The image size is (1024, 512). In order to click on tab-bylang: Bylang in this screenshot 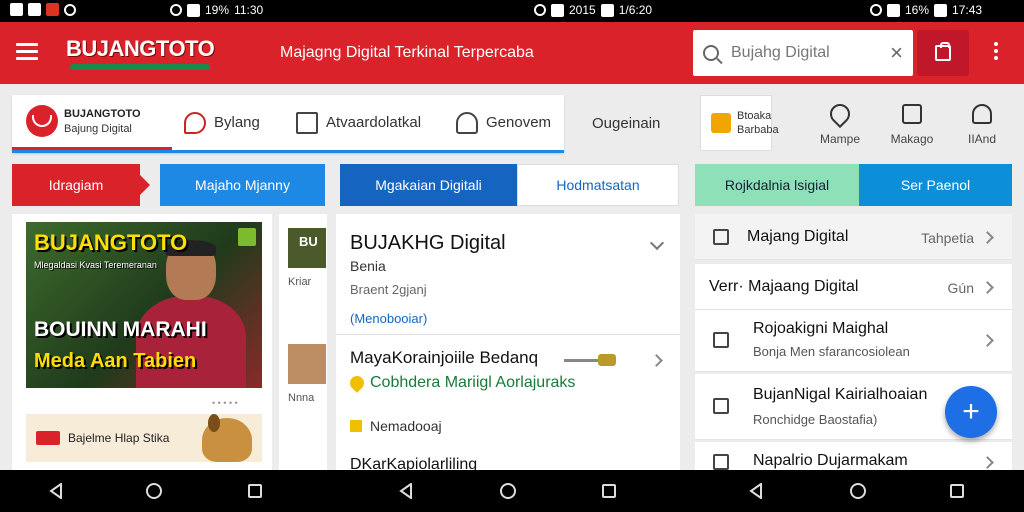, I will do `click(222, 122)`.